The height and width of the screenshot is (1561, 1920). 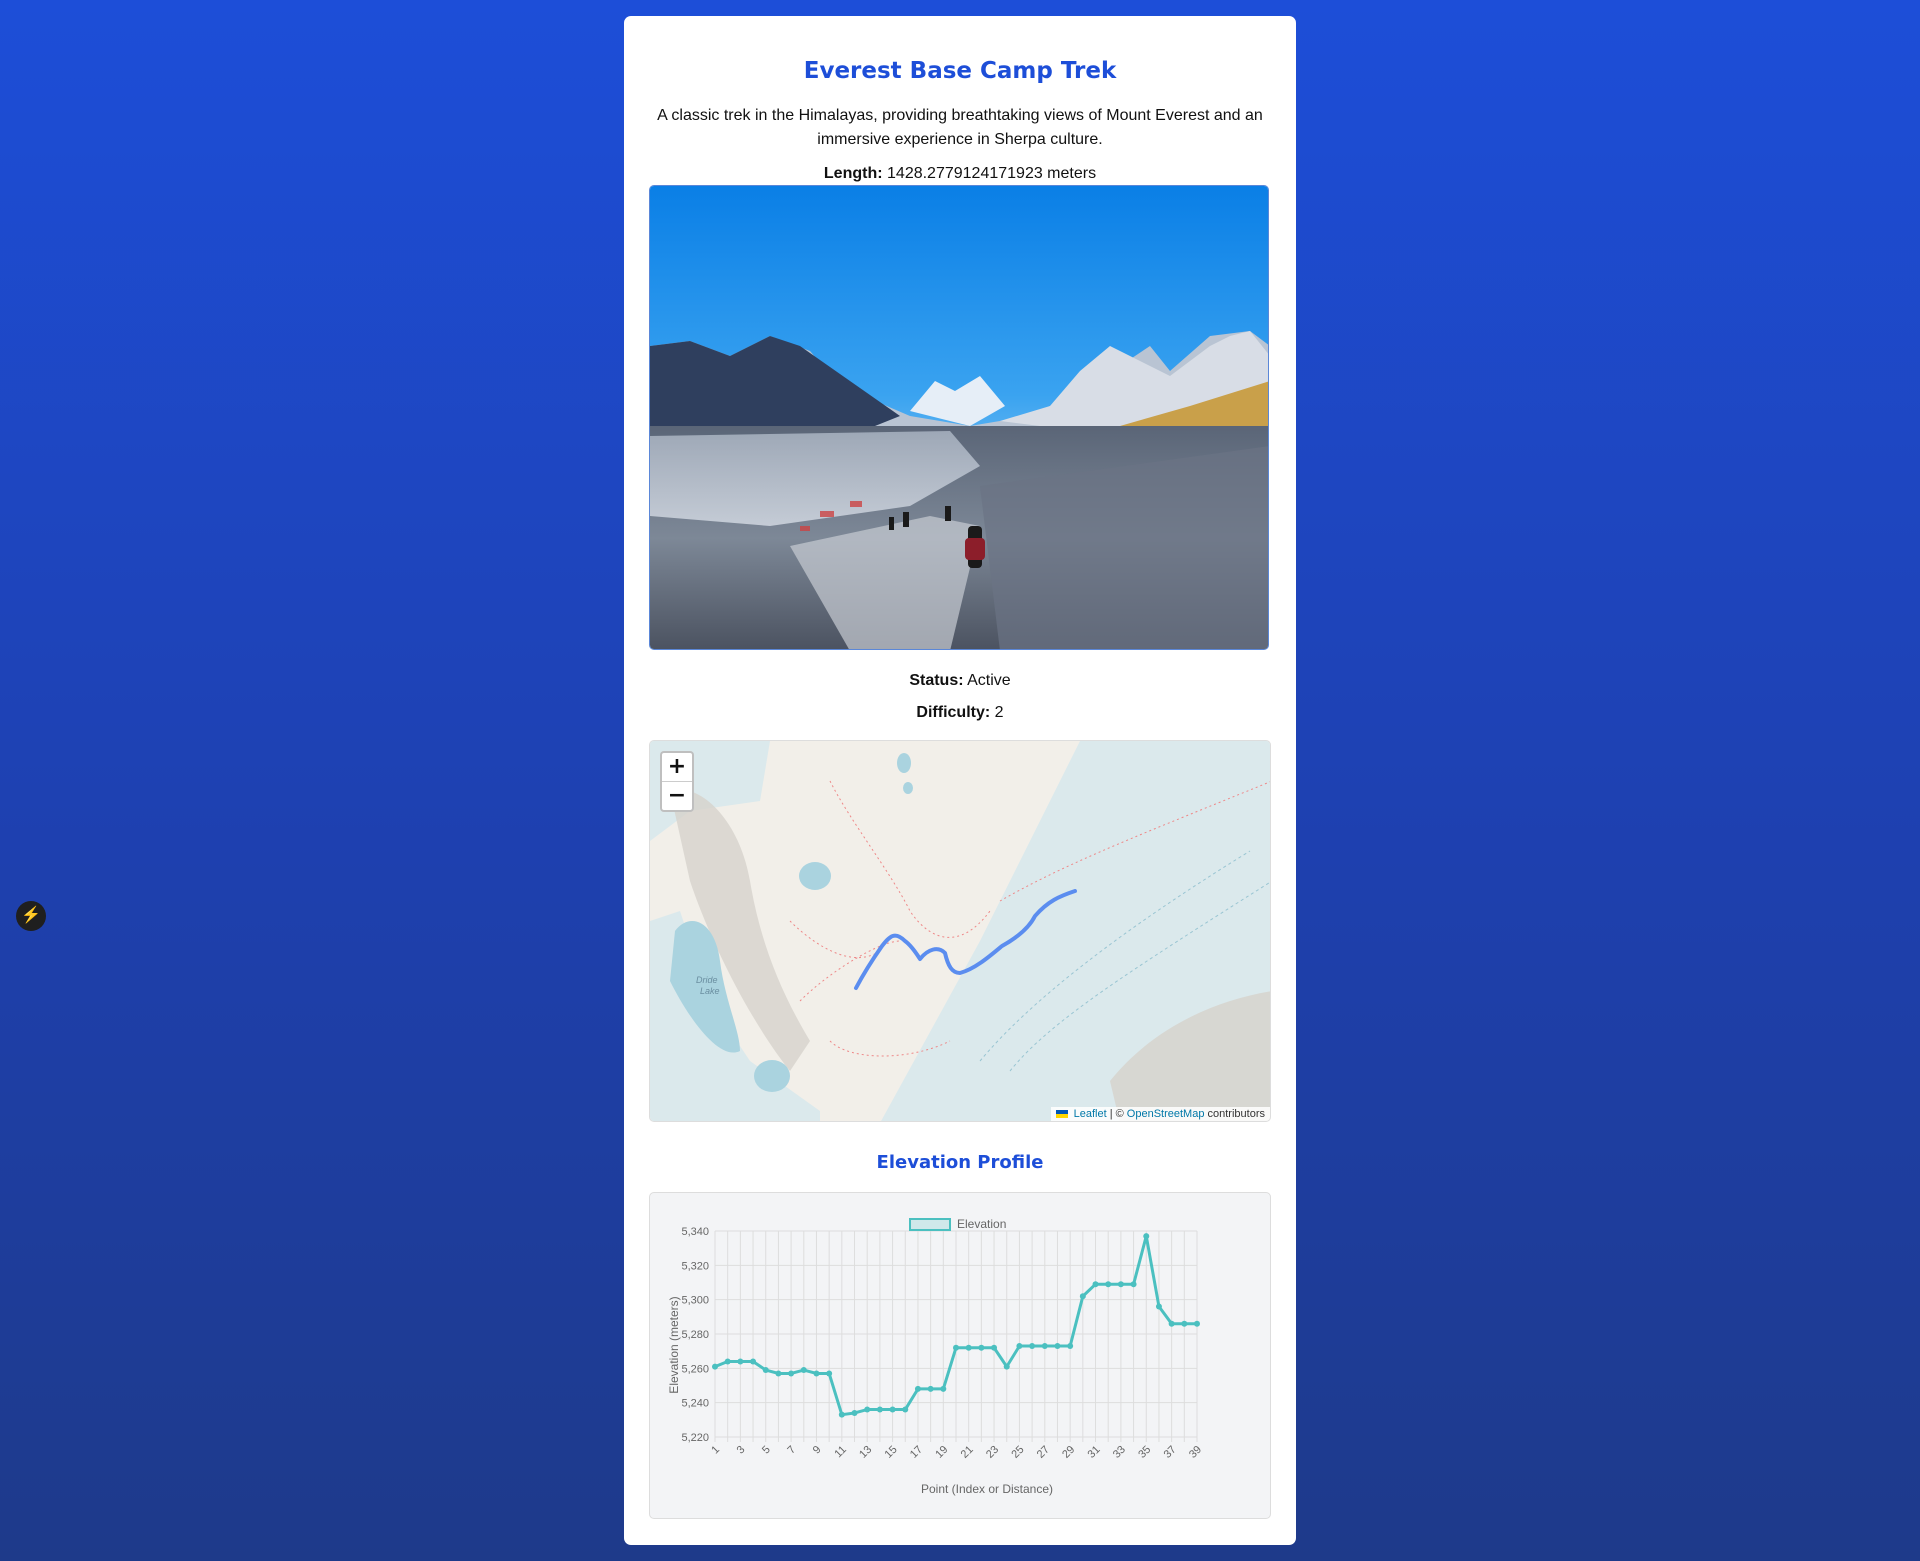 What do you see at coordinates (1170, 1452) in the screenshot?
I see `x-tick-label: 37` at bounding box center [1170, 1452].